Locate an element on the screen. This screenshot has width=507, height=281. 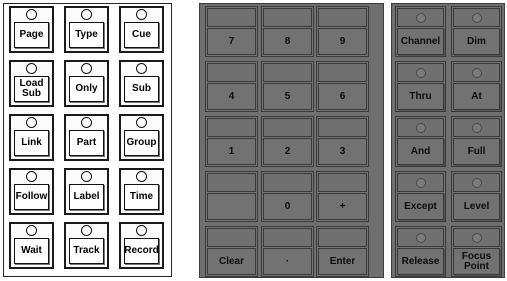
key-label: 7 is located at coordinates (231, 41).